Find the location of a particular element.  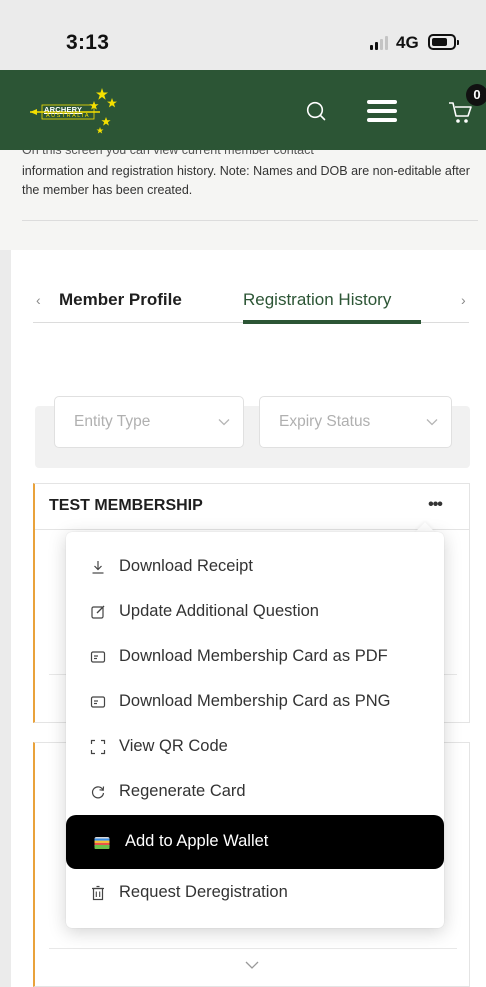

qr-scan-icon is located at coordinates (98, 747).